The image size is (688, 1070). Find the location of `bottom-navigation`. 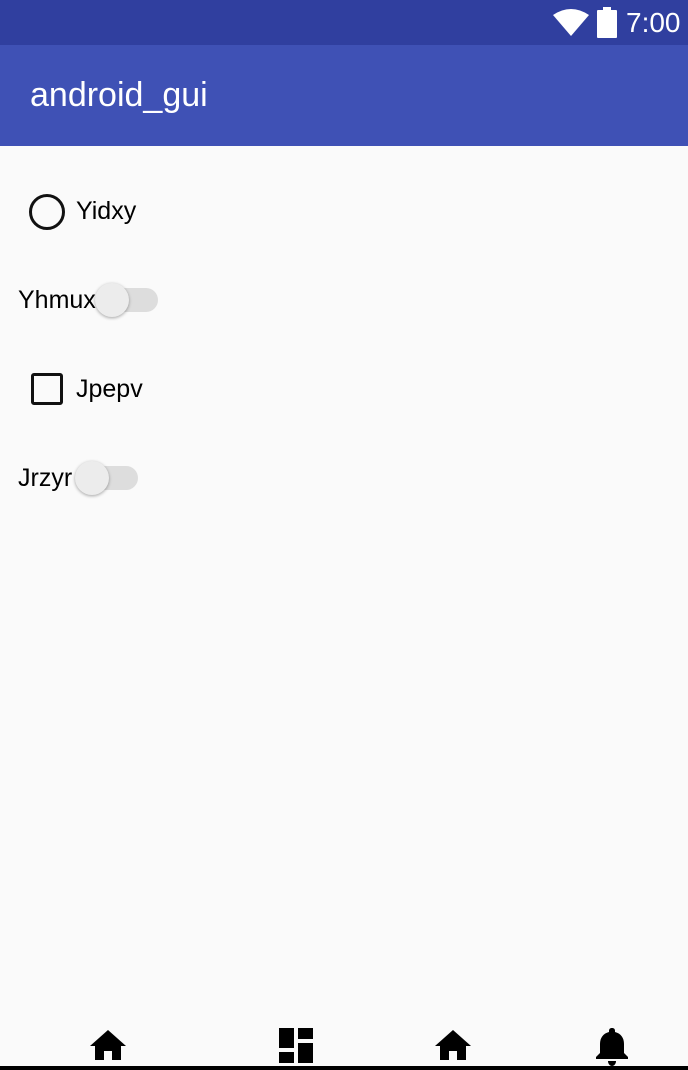

bottom-navigation is located at coordinates (344, 1043).